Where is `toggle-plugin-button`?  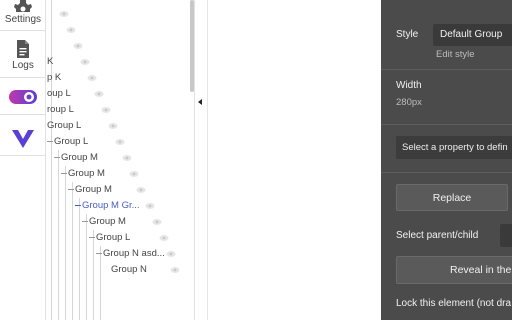 toggle-plugin-button is located at coordinates (23, 97).